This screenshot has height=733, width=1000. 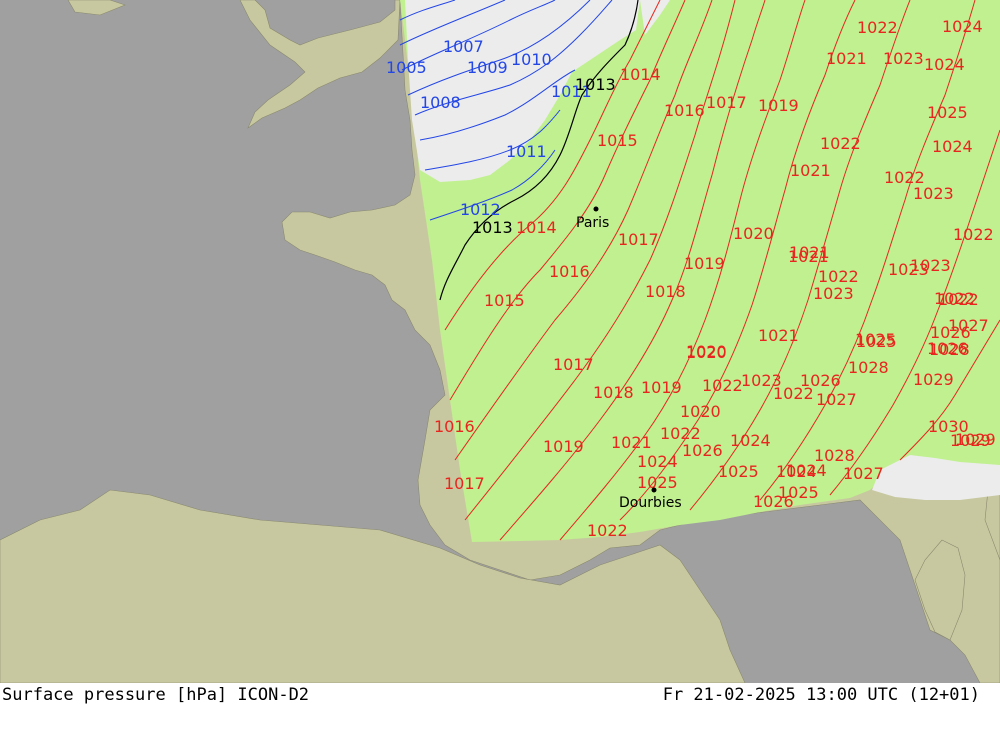 I want to click on label-1011b: 1011, so click(x=526, y=151).